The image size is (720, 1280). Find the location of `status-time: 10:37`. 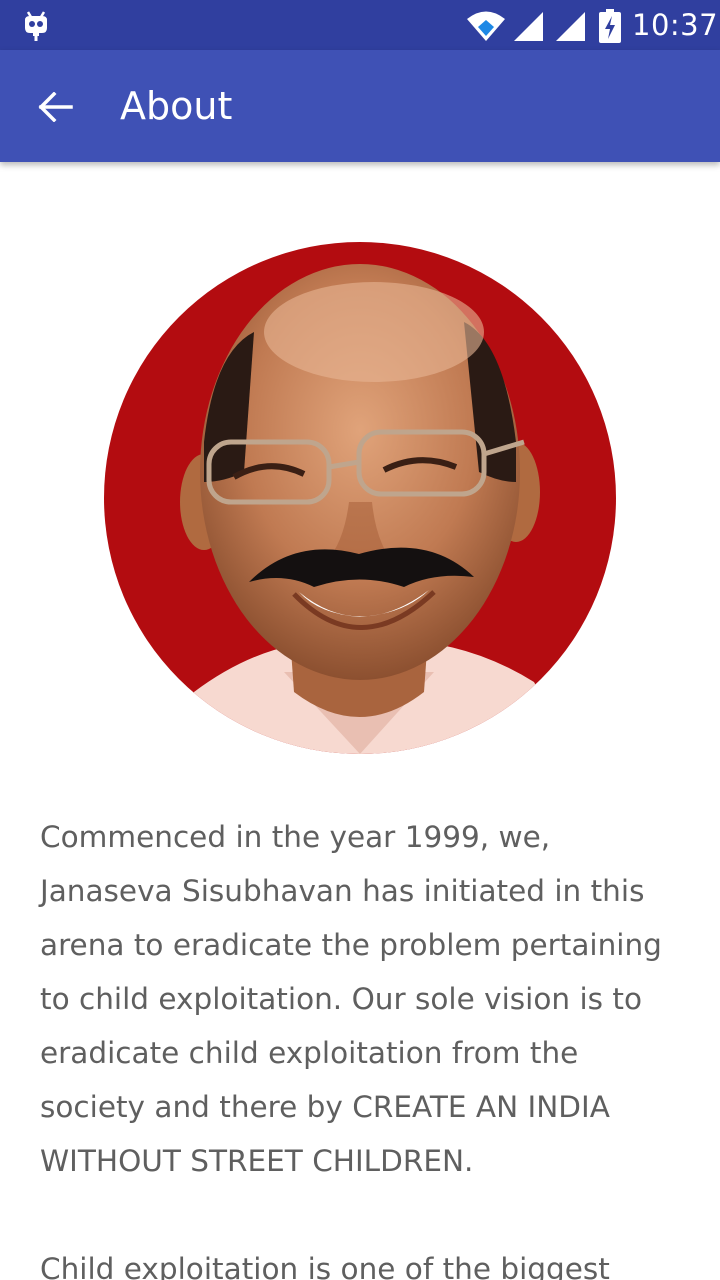

status-time: 10:37 is located at coordinates (675, 25).